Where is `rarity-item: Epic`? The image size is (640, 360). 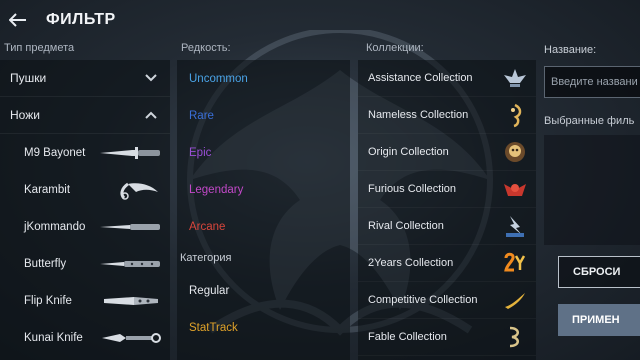
rarity-item: Epic is located at coordinates (263, 152).